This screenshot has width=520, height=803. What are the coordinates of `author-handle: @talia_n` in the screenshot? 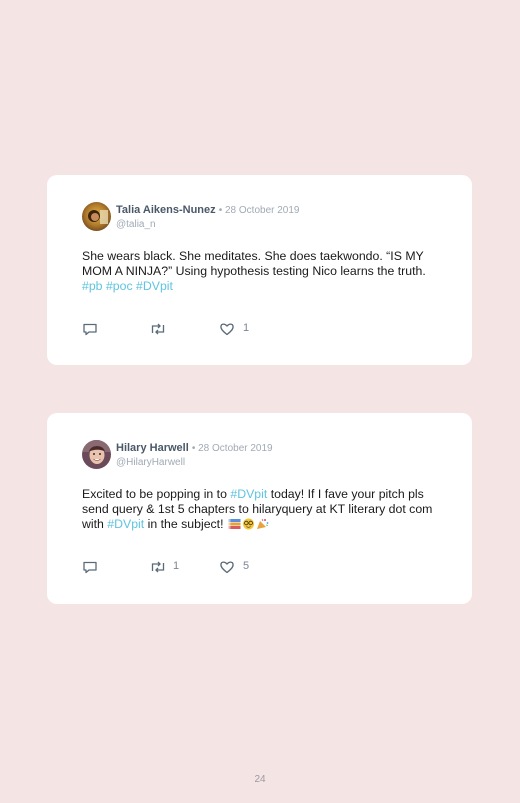 It's located at (207, 224).